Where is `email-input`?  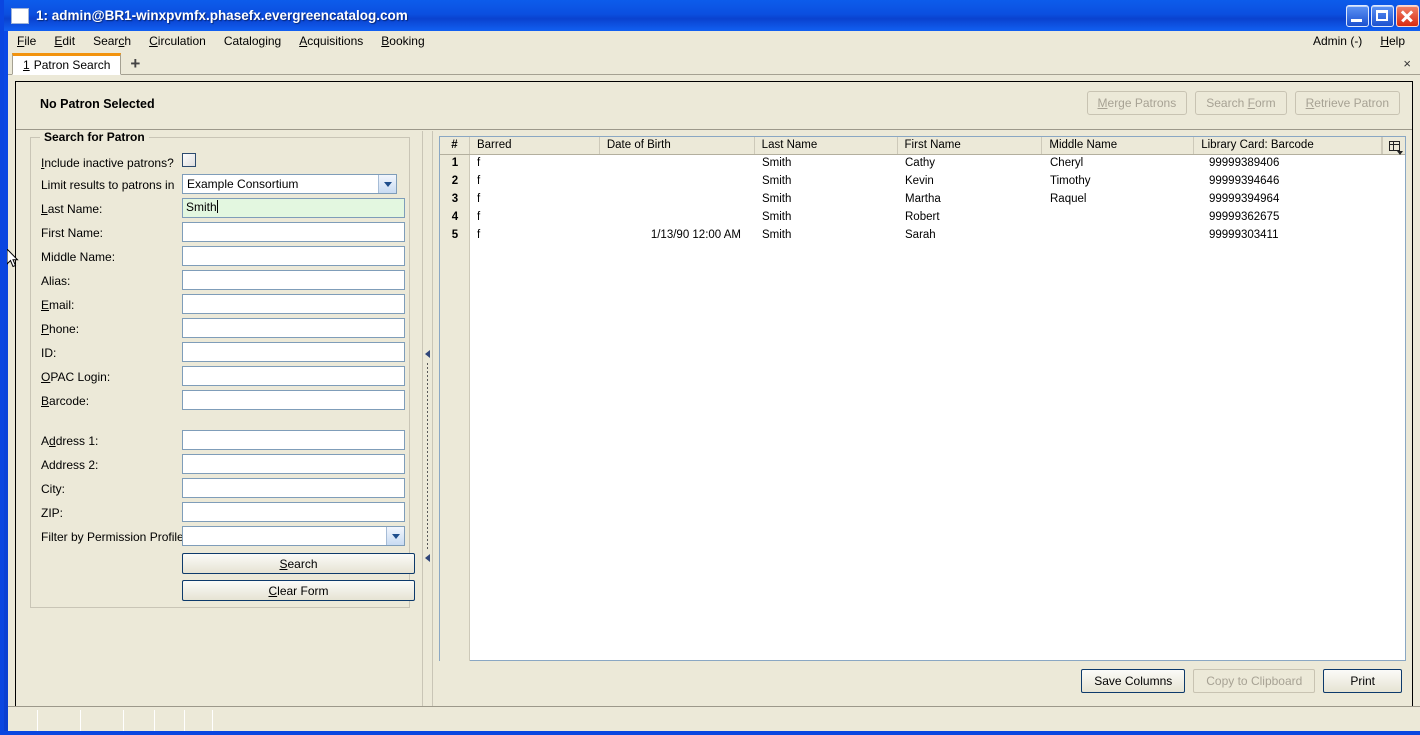
email-input is located at coordinates (293, 304).